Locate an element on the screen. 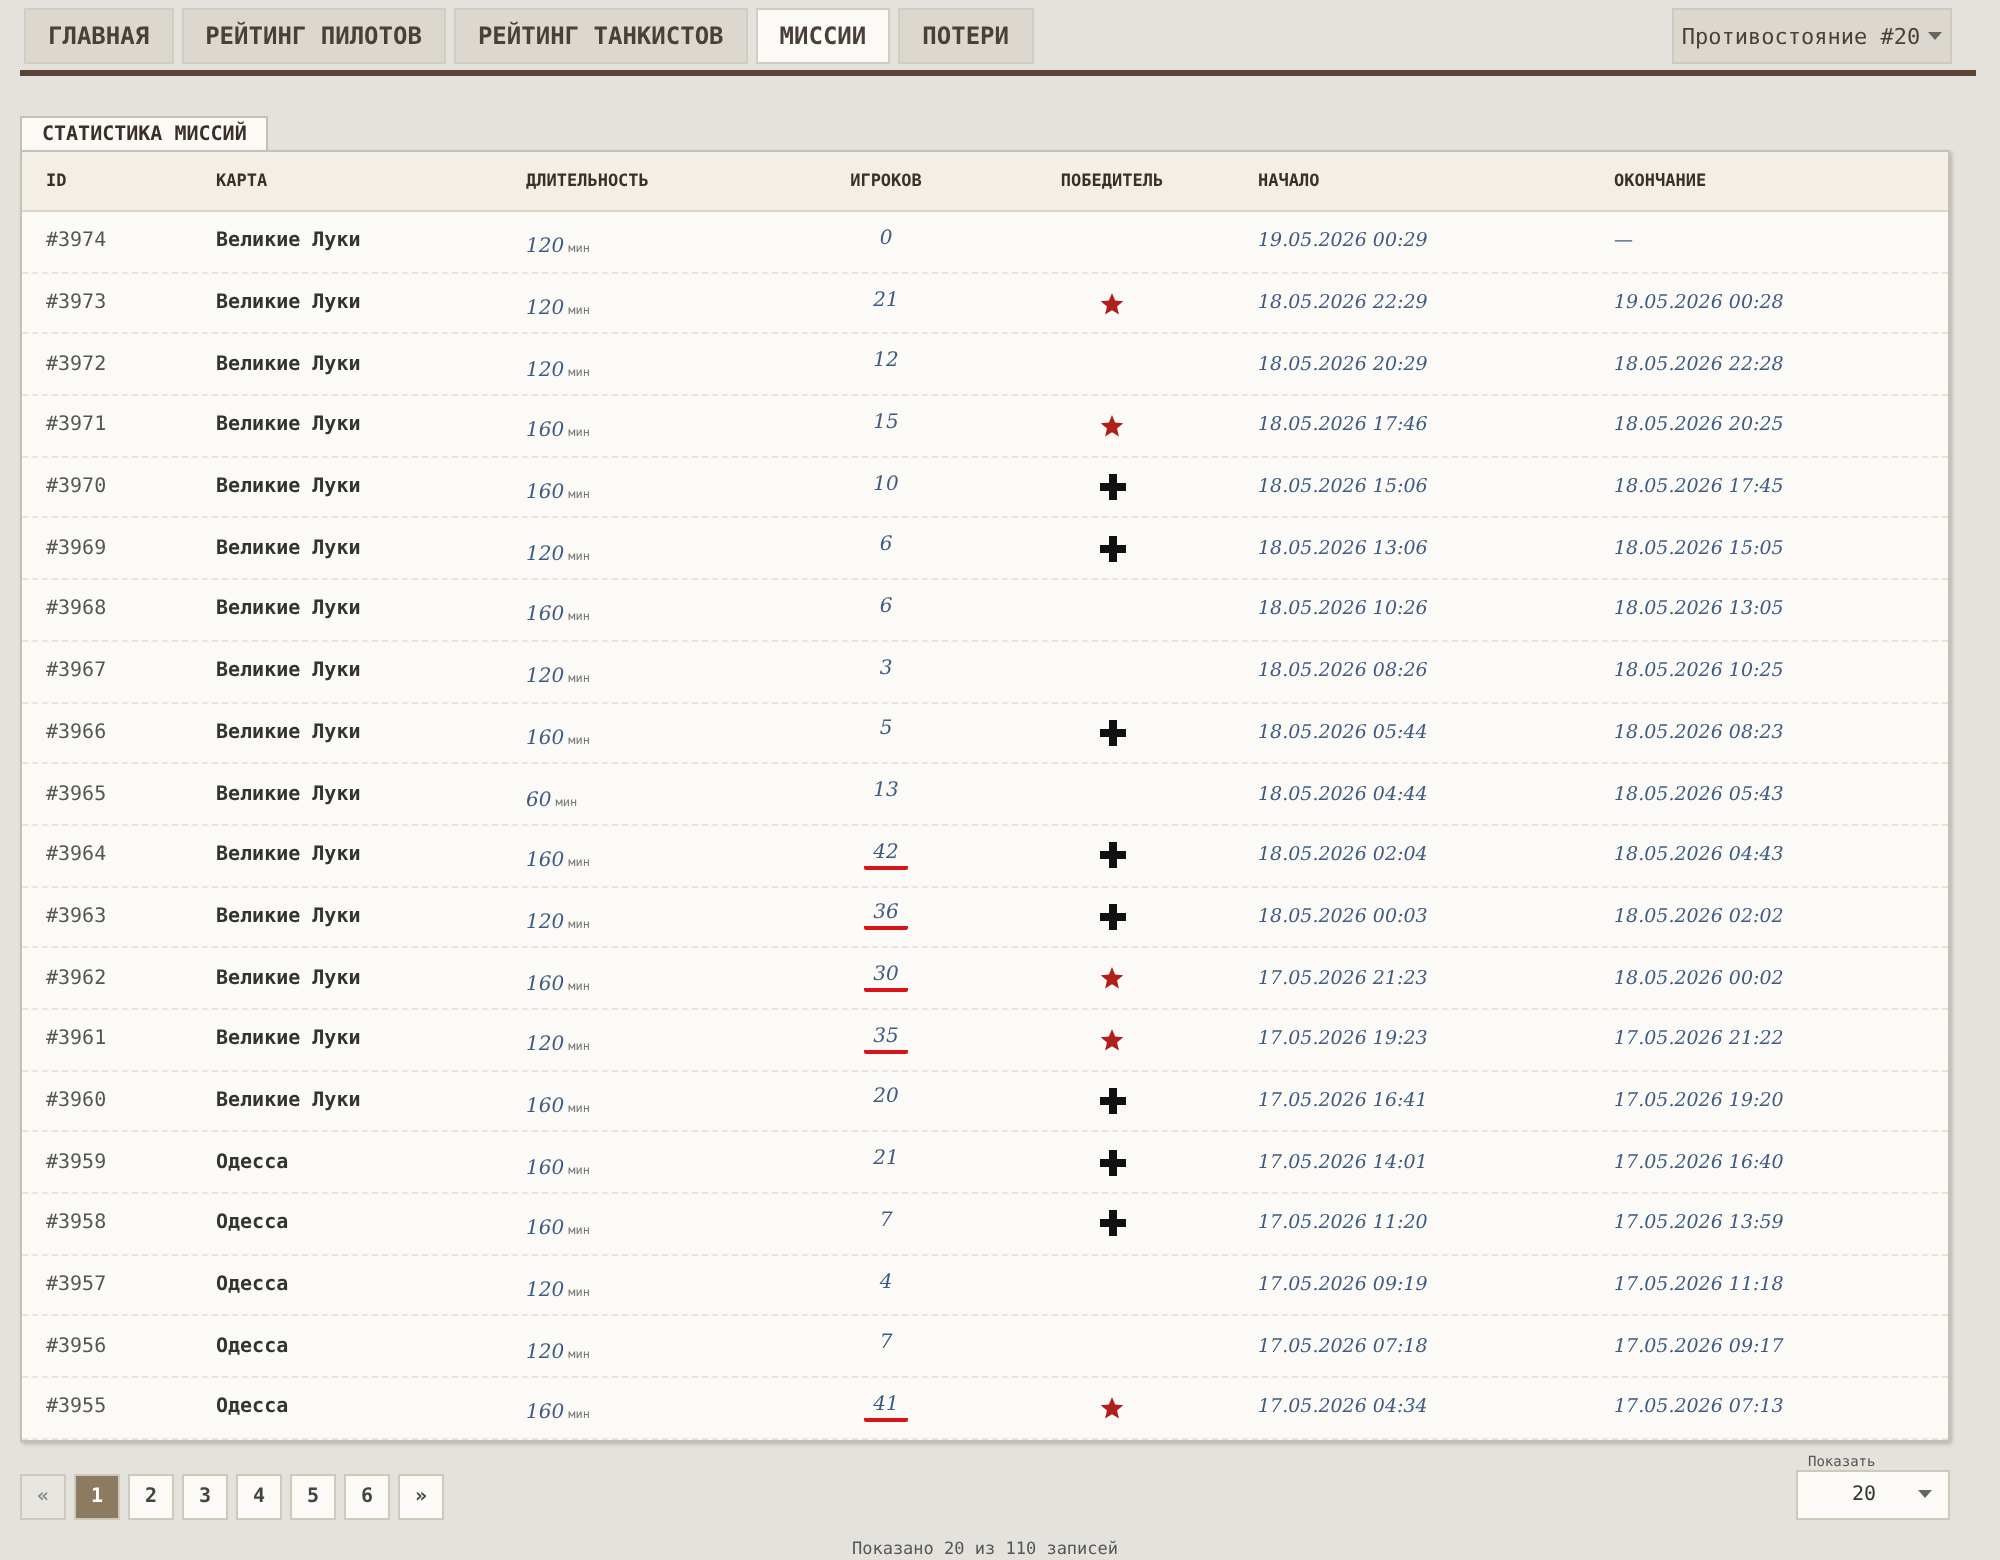  table-cell-text: 18.05.2026 00:03 is located at coordinates (1343, 916).